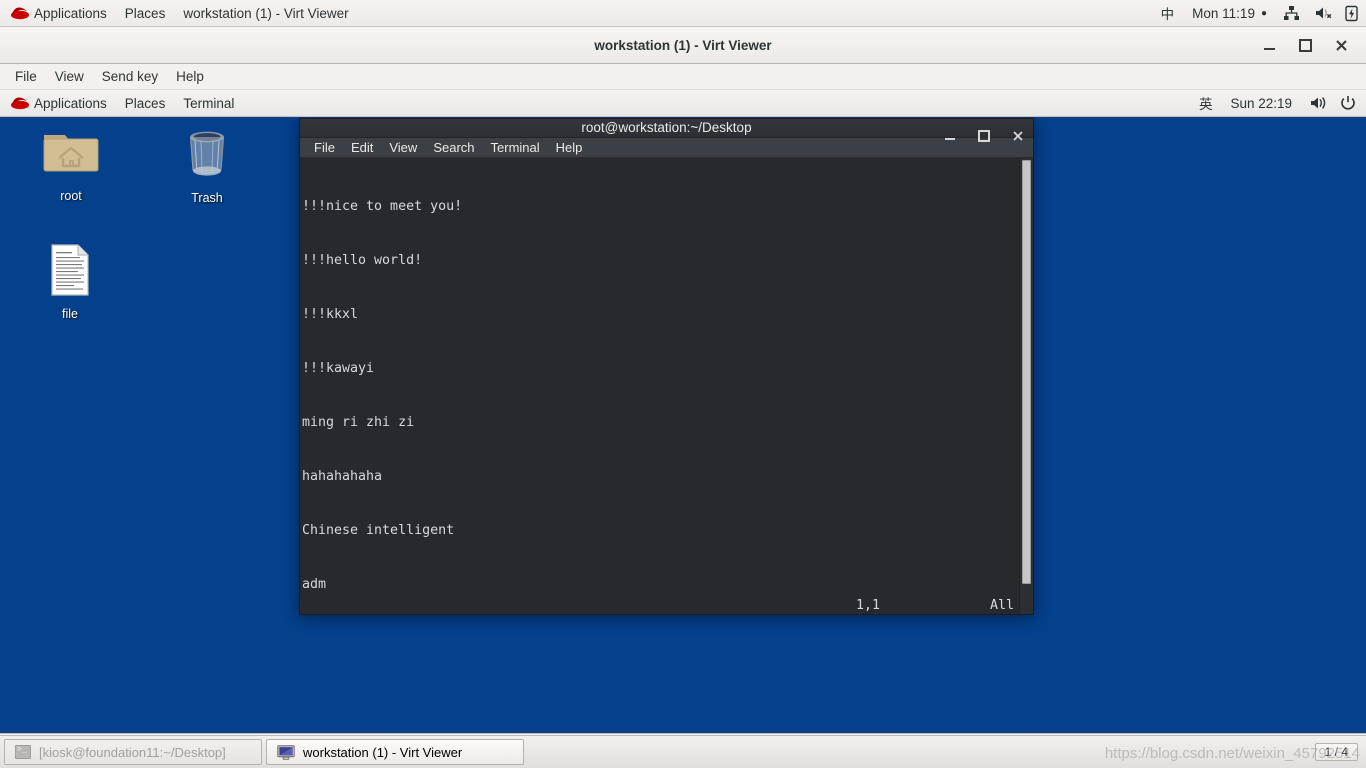 Image resolution: width=1366 pixels, height=768 pixels. I want to click on vv-menu-send-key: Send key, so click(130, 76).